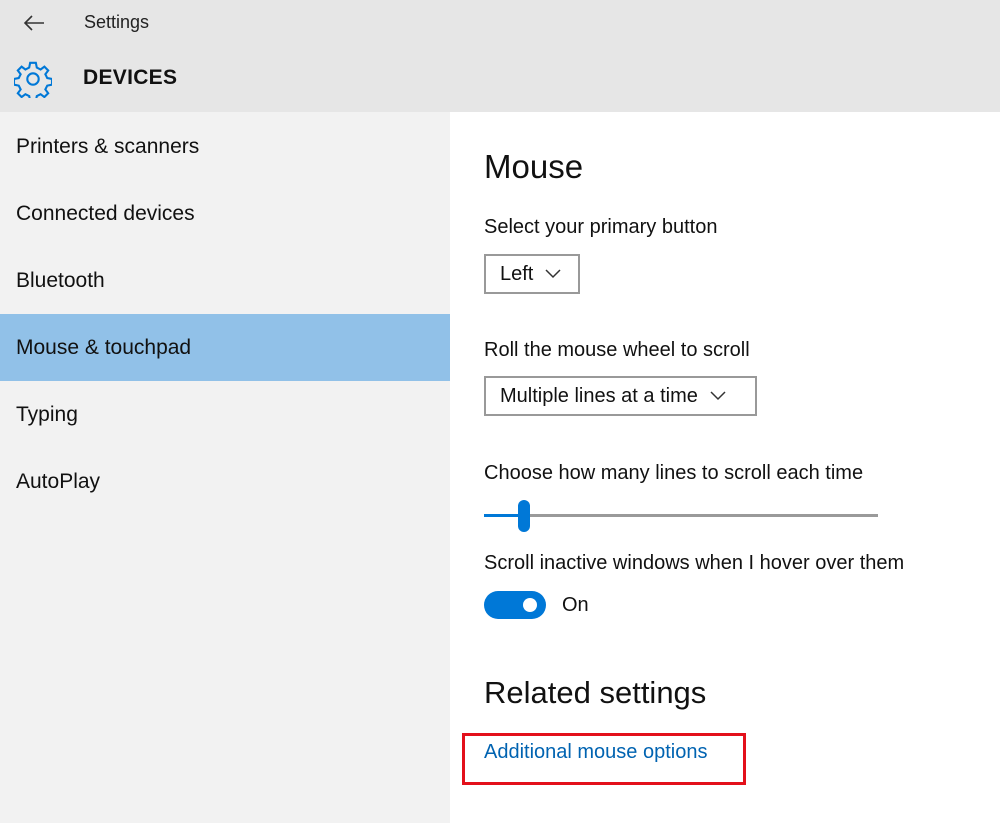  I want to click on sidebar-item-label: Typing, so click(47, 414).